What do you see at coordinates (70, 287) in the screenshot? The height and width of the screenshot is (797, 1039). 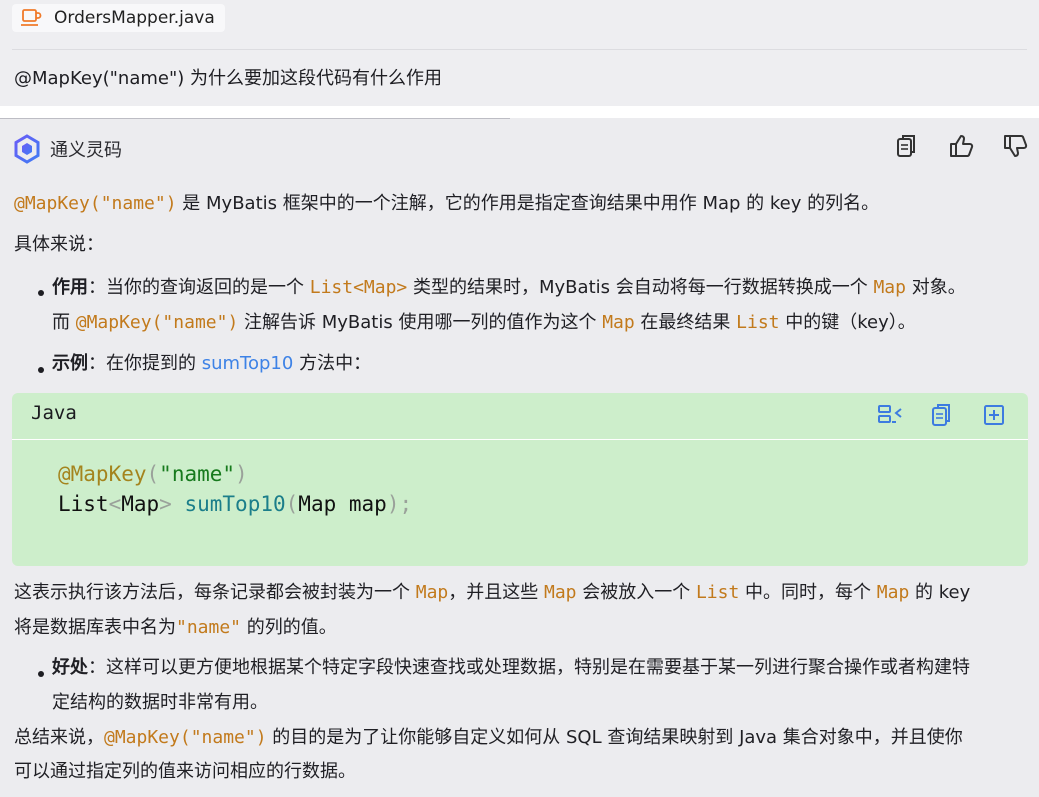 I see `item-label: 作用` at bounding box center [70, 287].